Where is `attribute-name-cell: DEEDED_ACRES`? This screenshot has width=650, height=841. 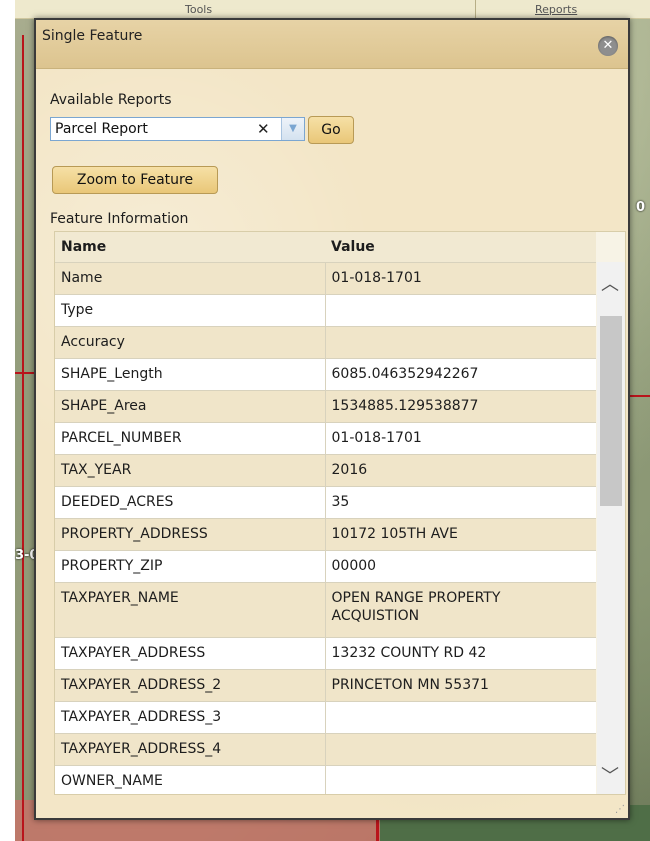 attribute-name-cell: DEEDED_ACRES is located at coordinates (190, 502).